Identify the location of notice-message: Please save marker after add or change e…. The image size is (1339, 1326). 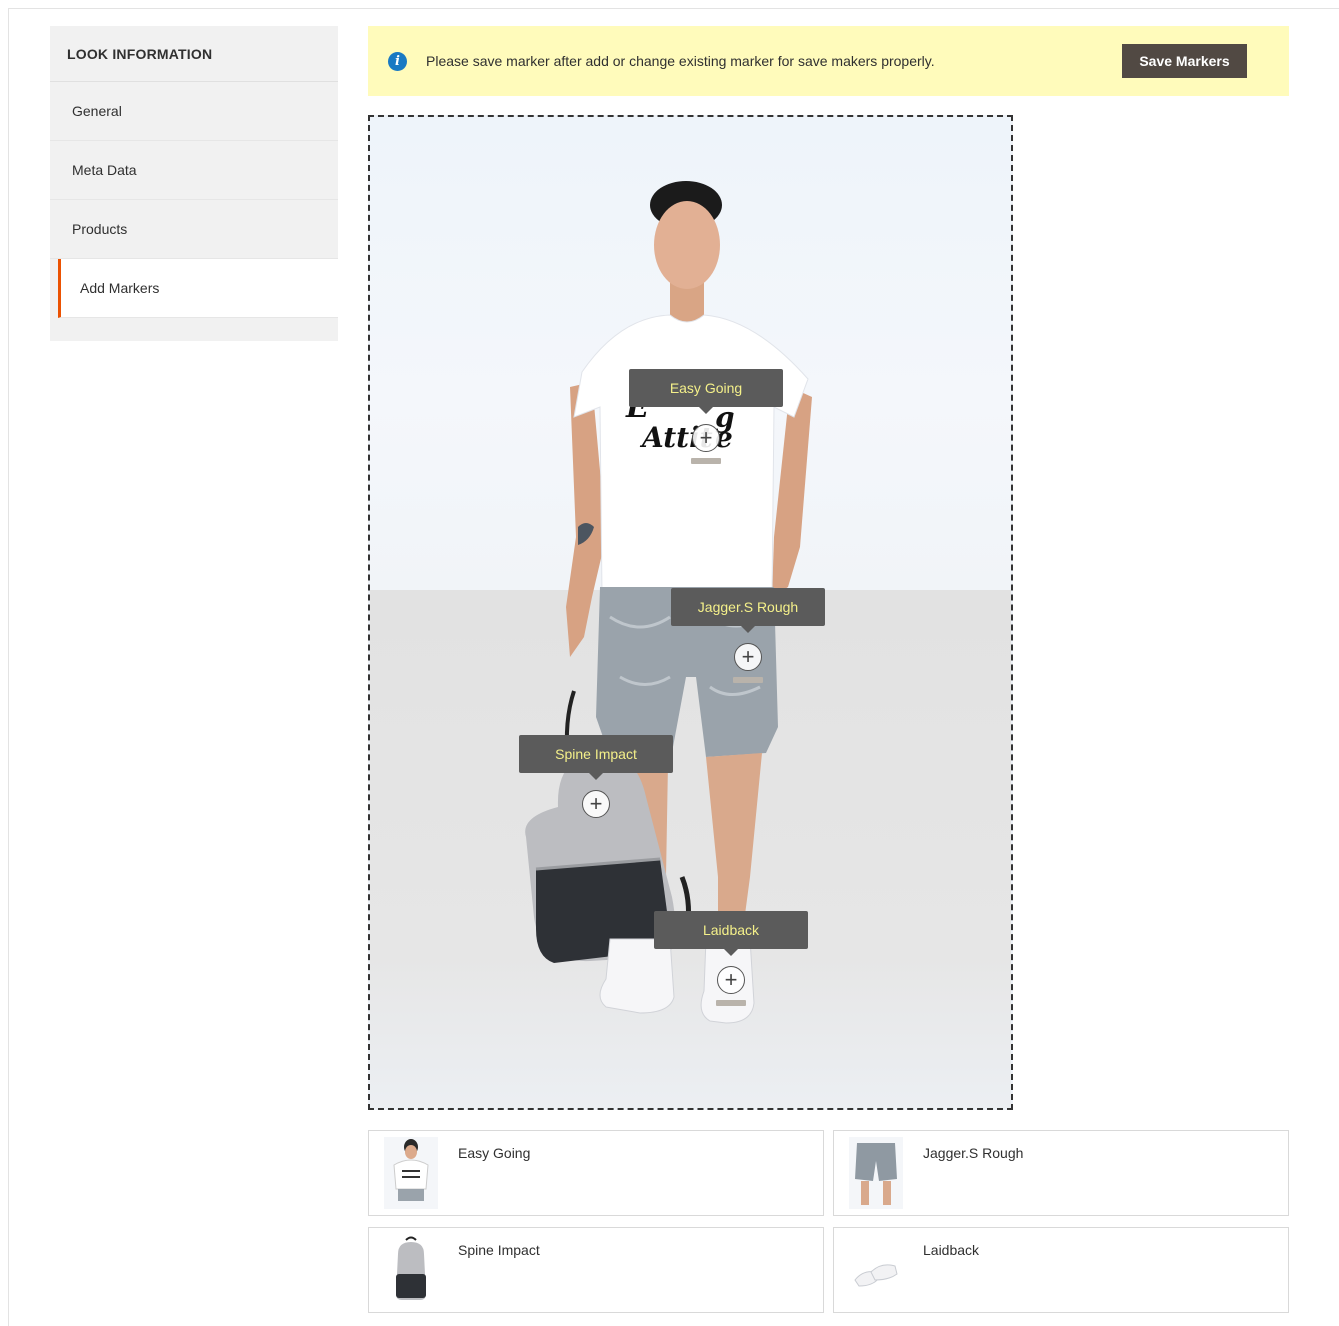
(680, 61).